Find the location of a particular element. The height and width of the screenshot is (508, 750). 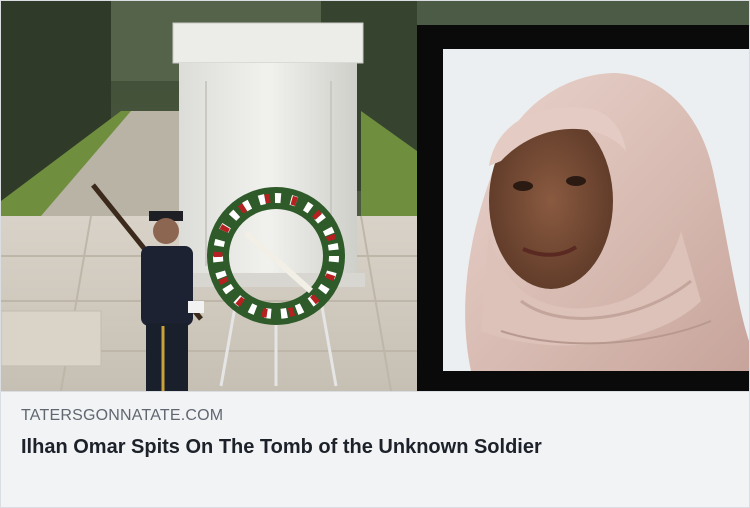

source-domain: TATERSGONNATATE.COM is located at coordinates (122, 415).